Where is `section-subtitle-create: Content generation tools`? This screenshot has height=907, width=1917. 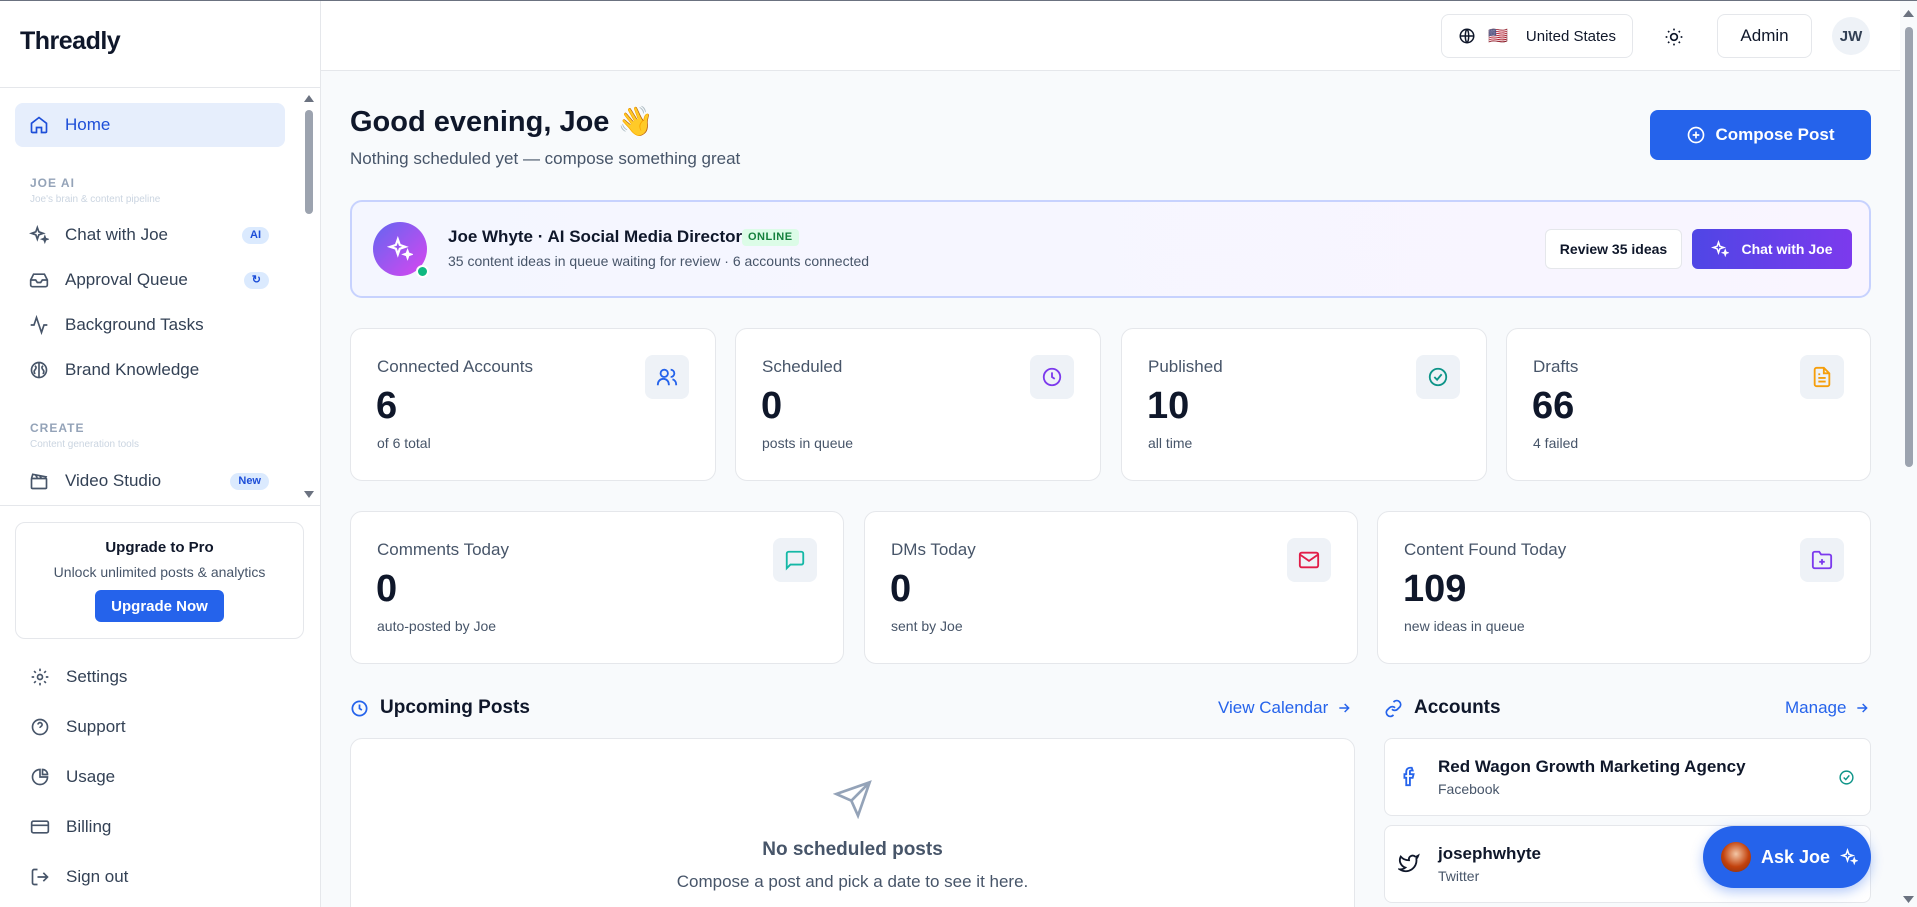
section-subtitle-create: Content generation tools is located at coordinates (84, 444).